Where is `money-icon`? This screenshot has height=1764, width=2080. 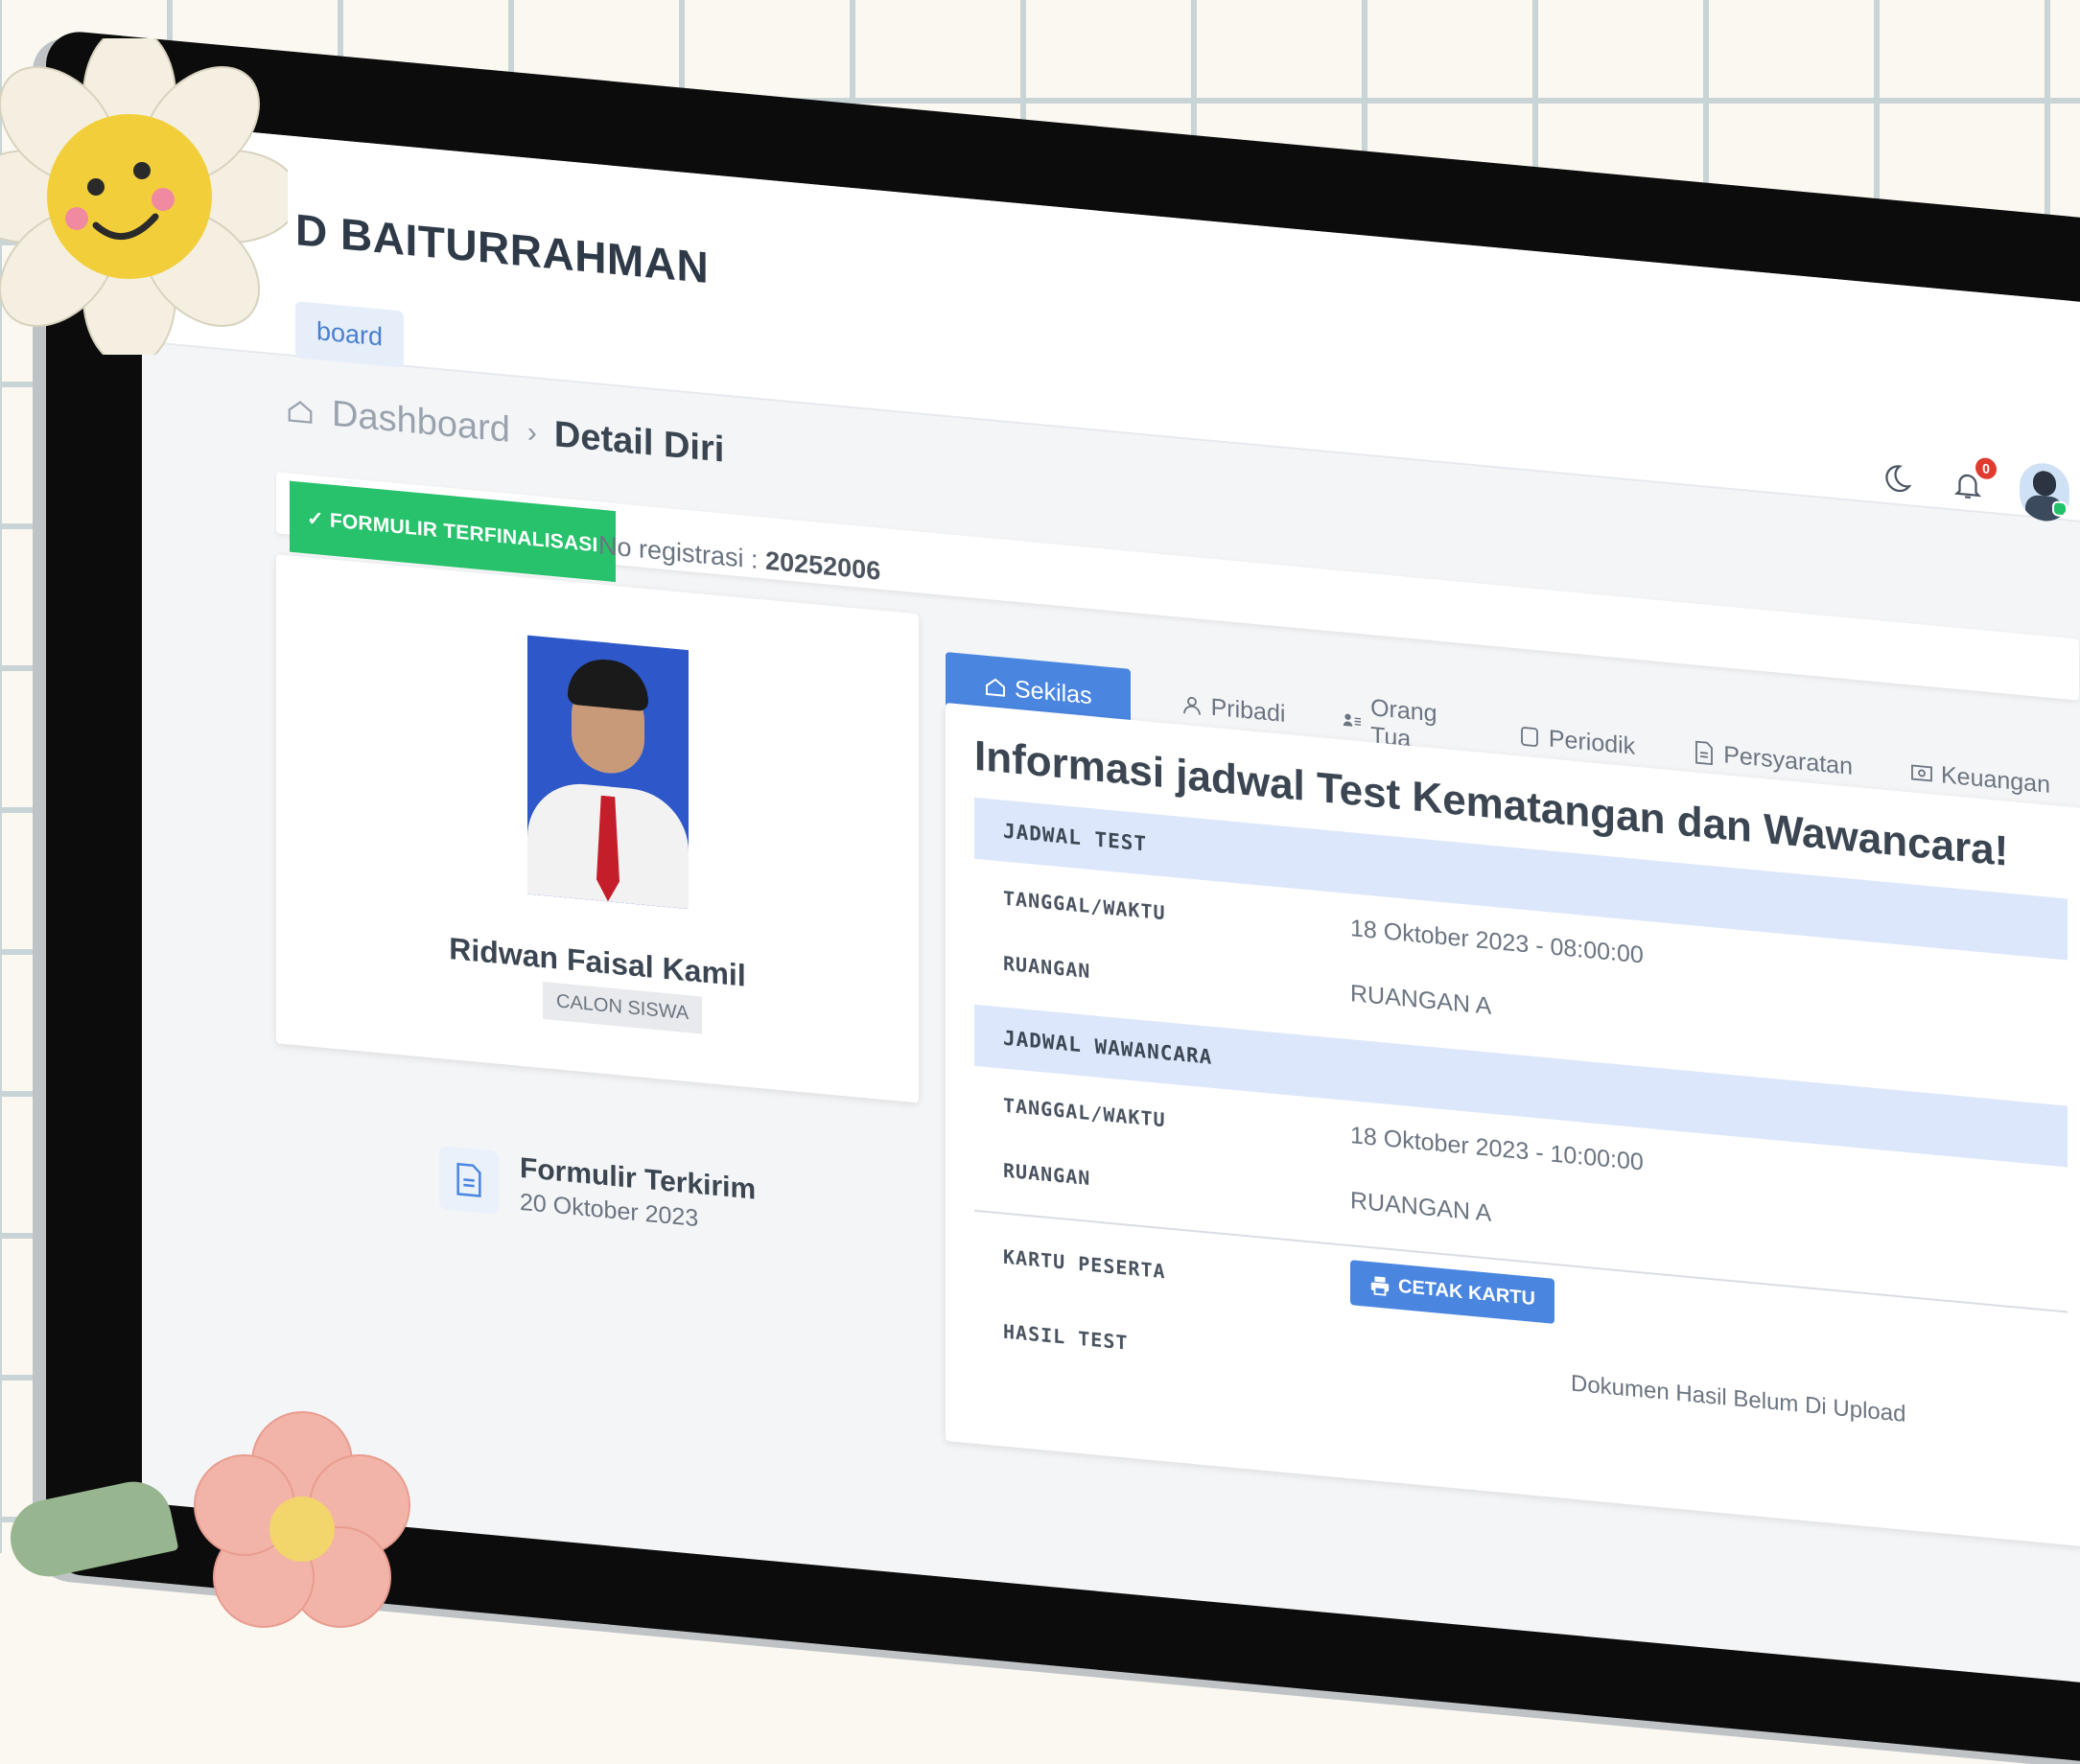 money-icon is located at coordinates (1921, 773).